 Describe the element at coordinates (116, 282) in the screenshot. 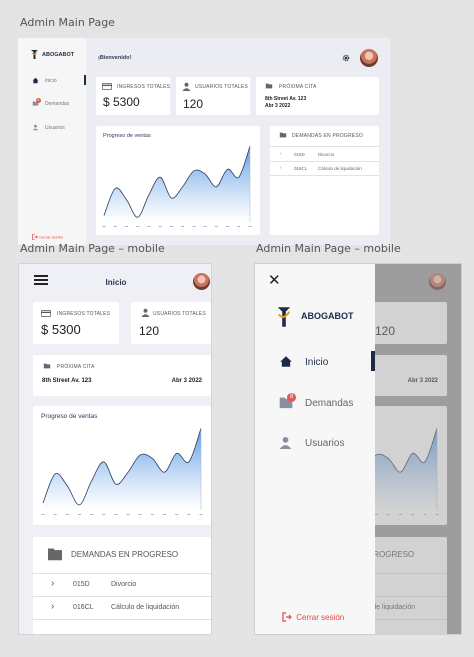

I see `page-title: Inicio` at that location.